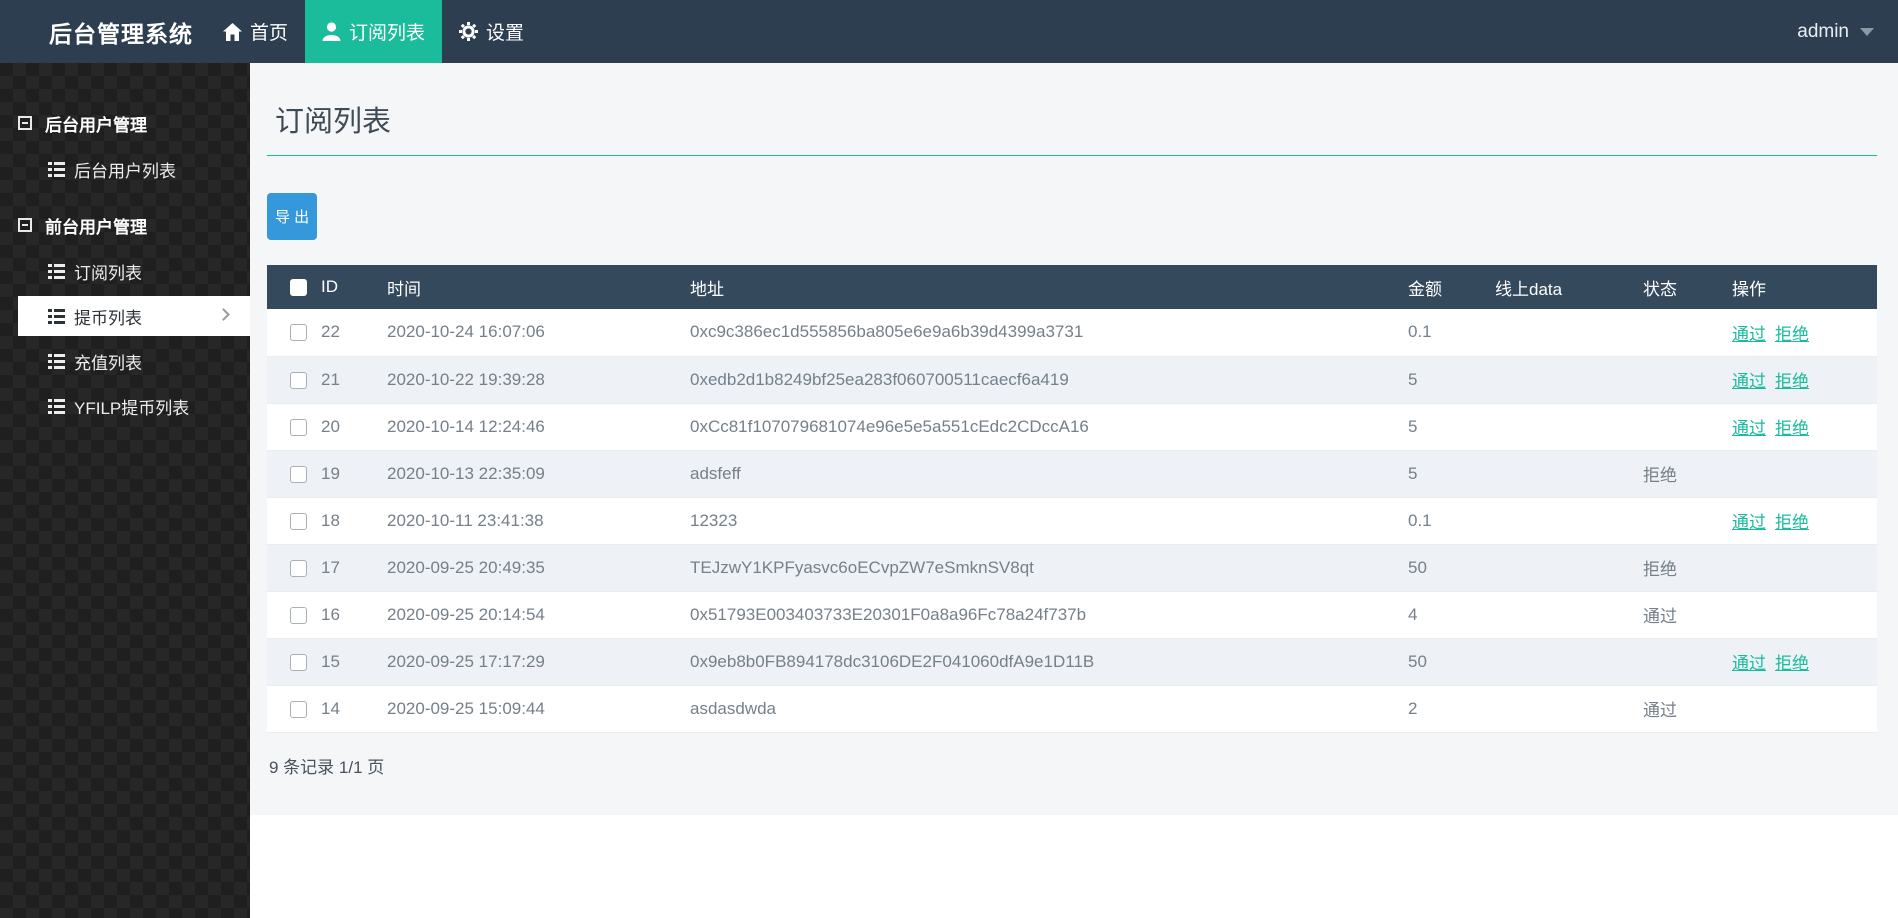  I want to click on sidebar-section-backend-users: 后台用户管理, so click(125, 123).